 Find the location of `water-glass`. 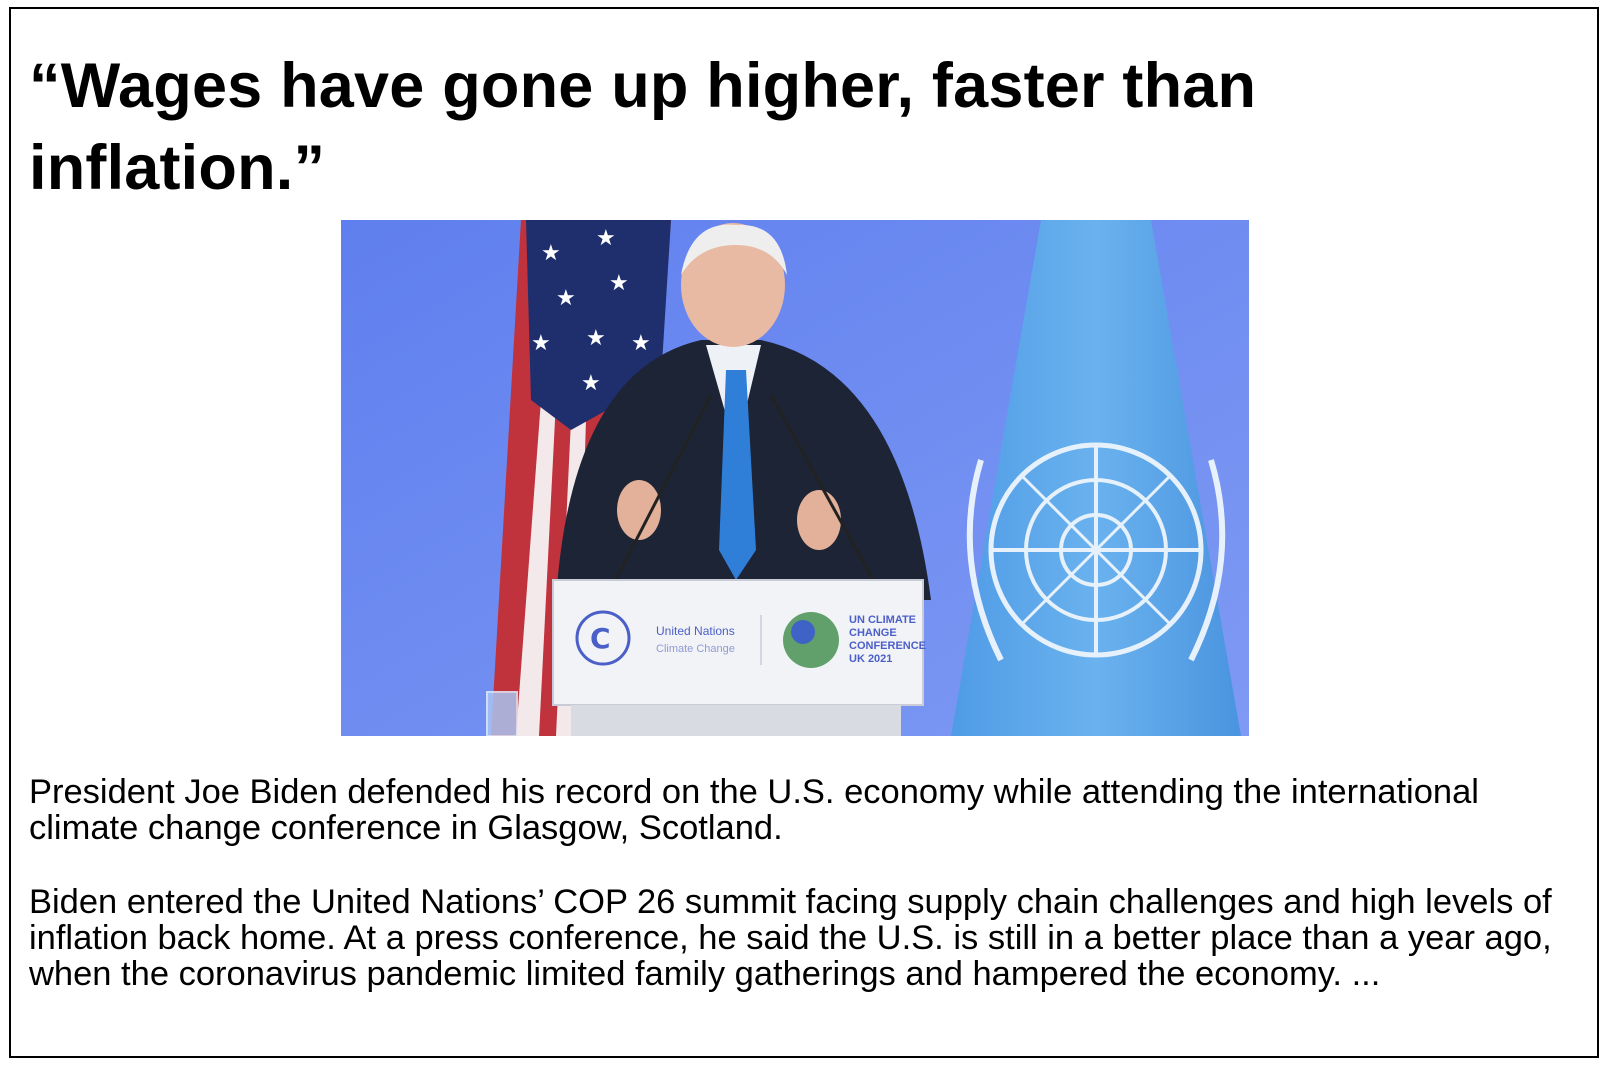

water-glass is located at coordinates (502, 713).